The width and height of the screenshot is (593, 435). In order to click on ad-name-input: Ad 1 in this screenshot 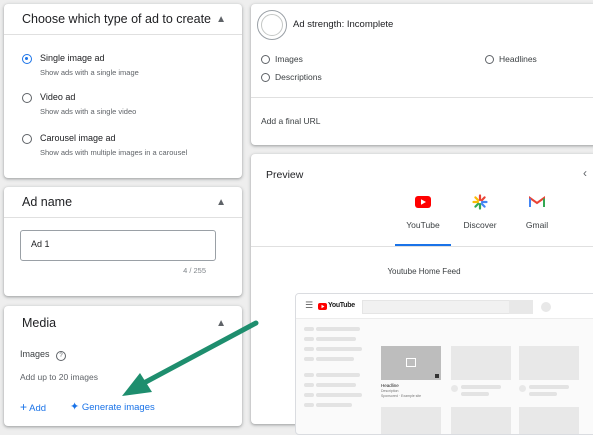, I will do `click(118, 245)`.